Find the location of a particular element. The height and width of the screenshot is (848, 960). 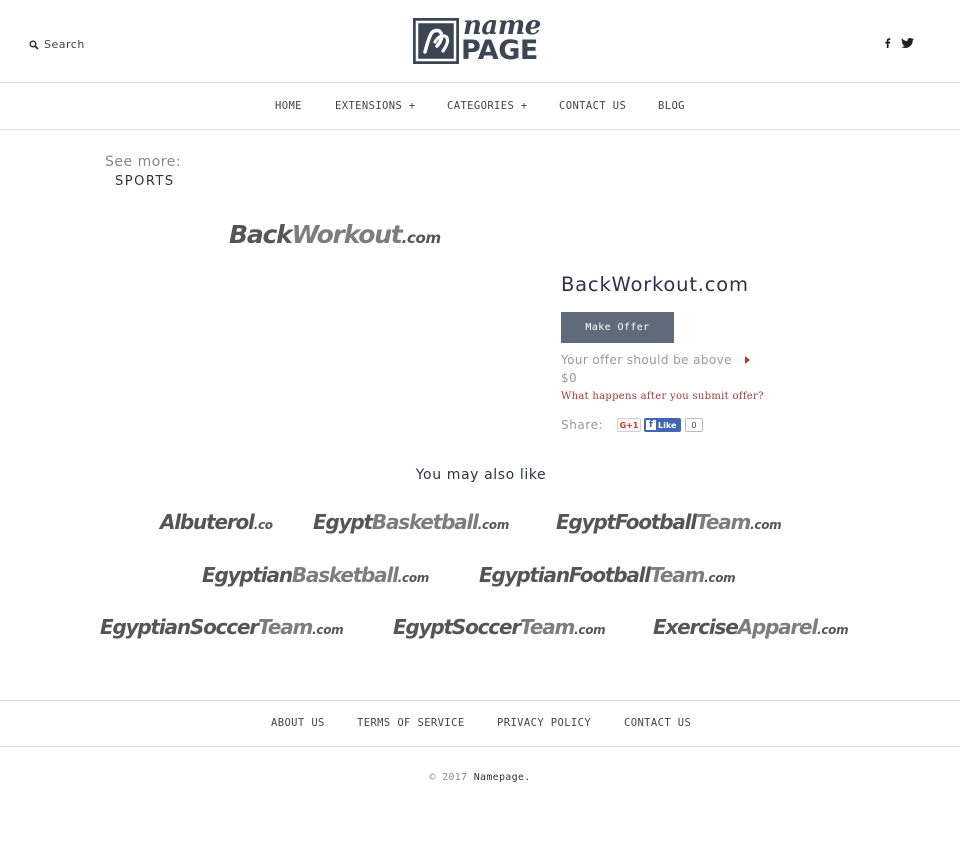

related-domain-link: ExerciseApparel.com is located at coordinates (751, 627).